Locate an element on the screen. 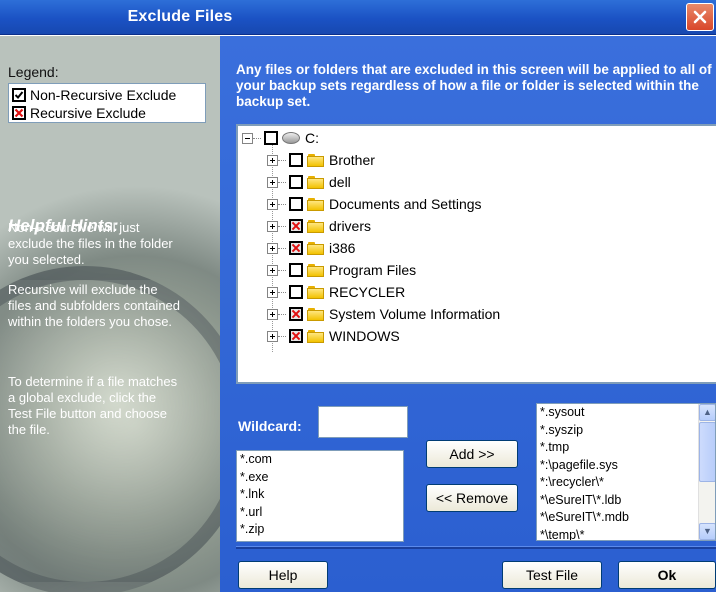 This screenshot has height=592, width=716. legend-item-non-recursive: Non-Recursive Exclude is located at coordinates (94, 95).